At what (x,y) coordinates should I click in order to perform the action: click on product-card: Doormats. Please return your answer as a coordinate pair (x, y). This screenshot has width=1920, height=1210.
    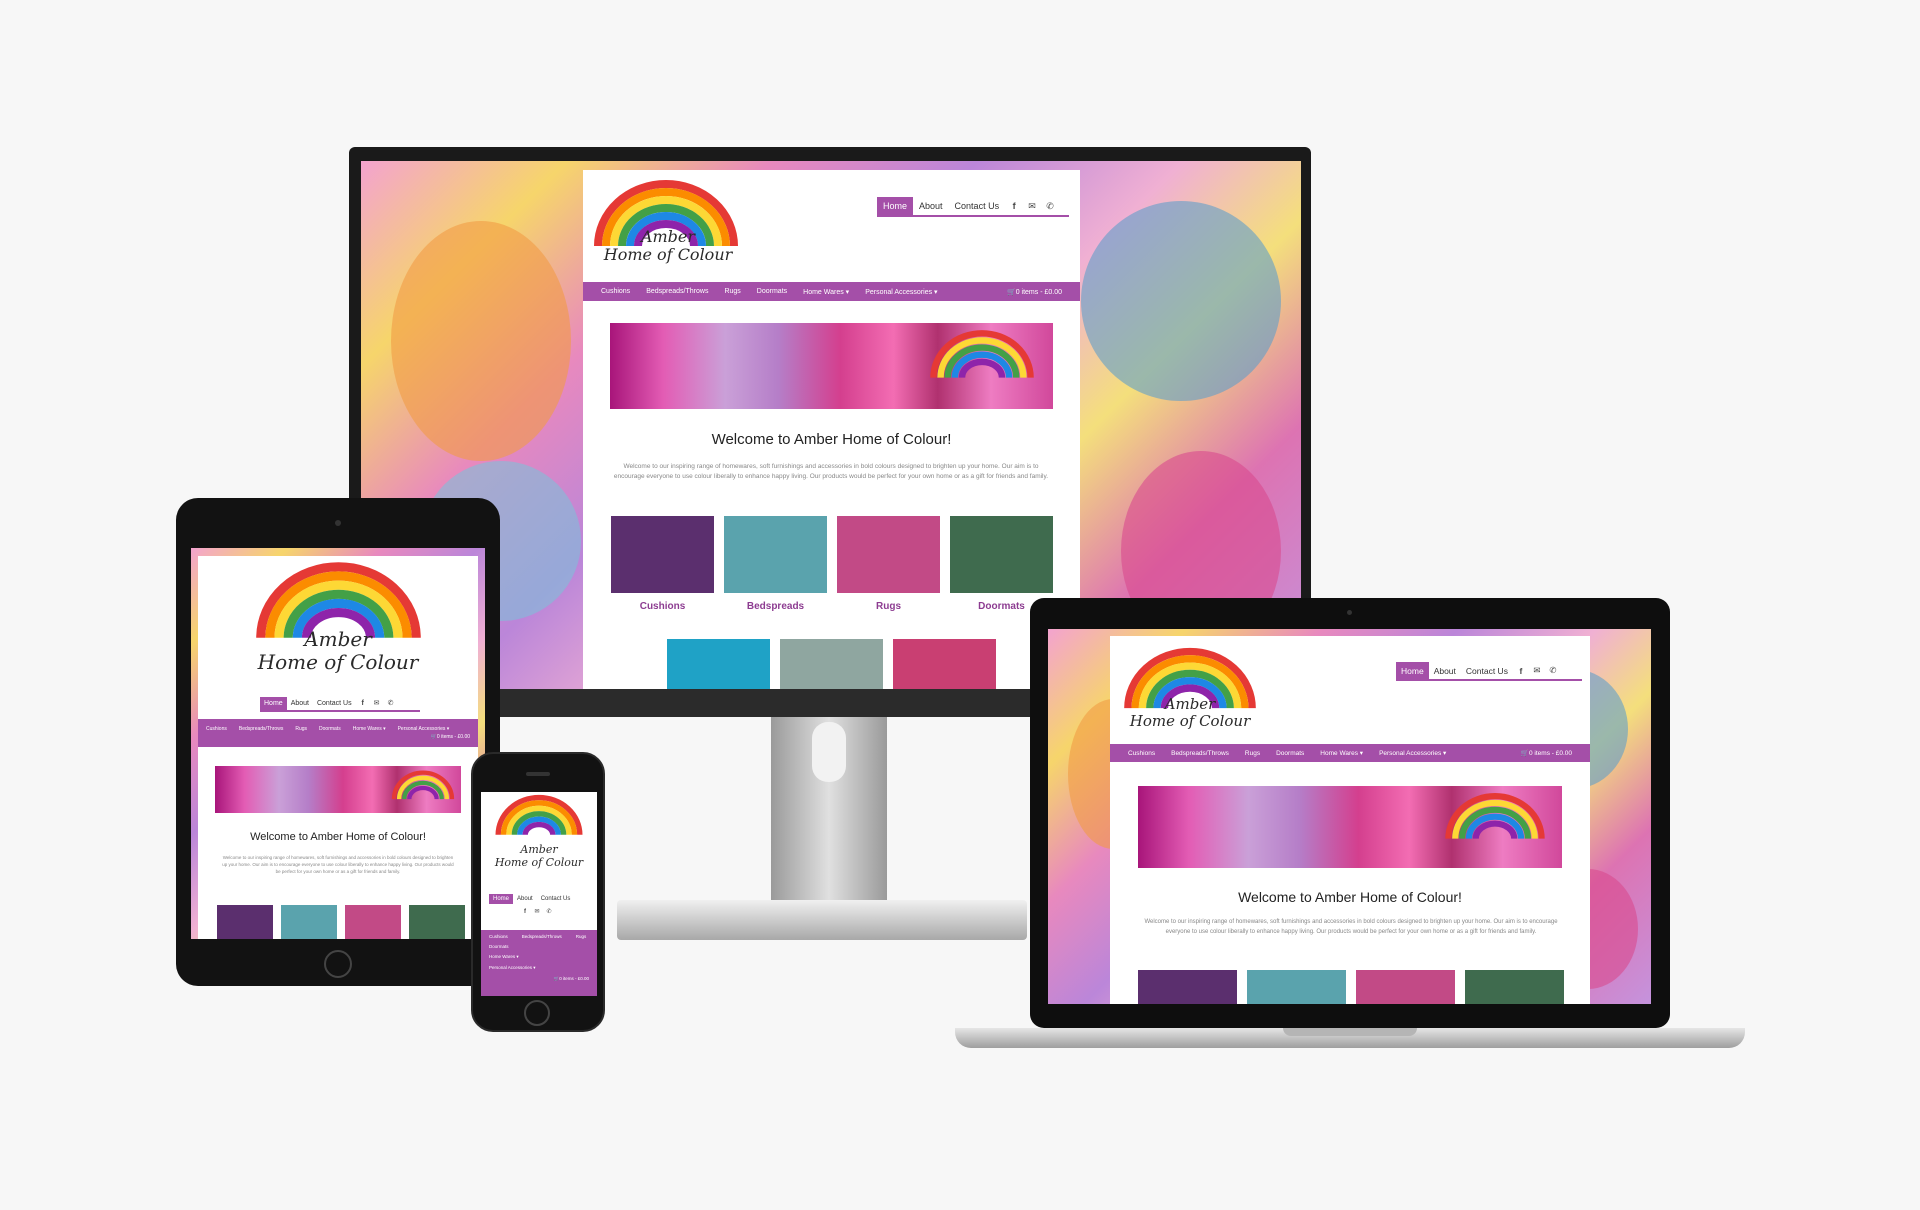
    Looking at the image, I should click on (1001, 564).